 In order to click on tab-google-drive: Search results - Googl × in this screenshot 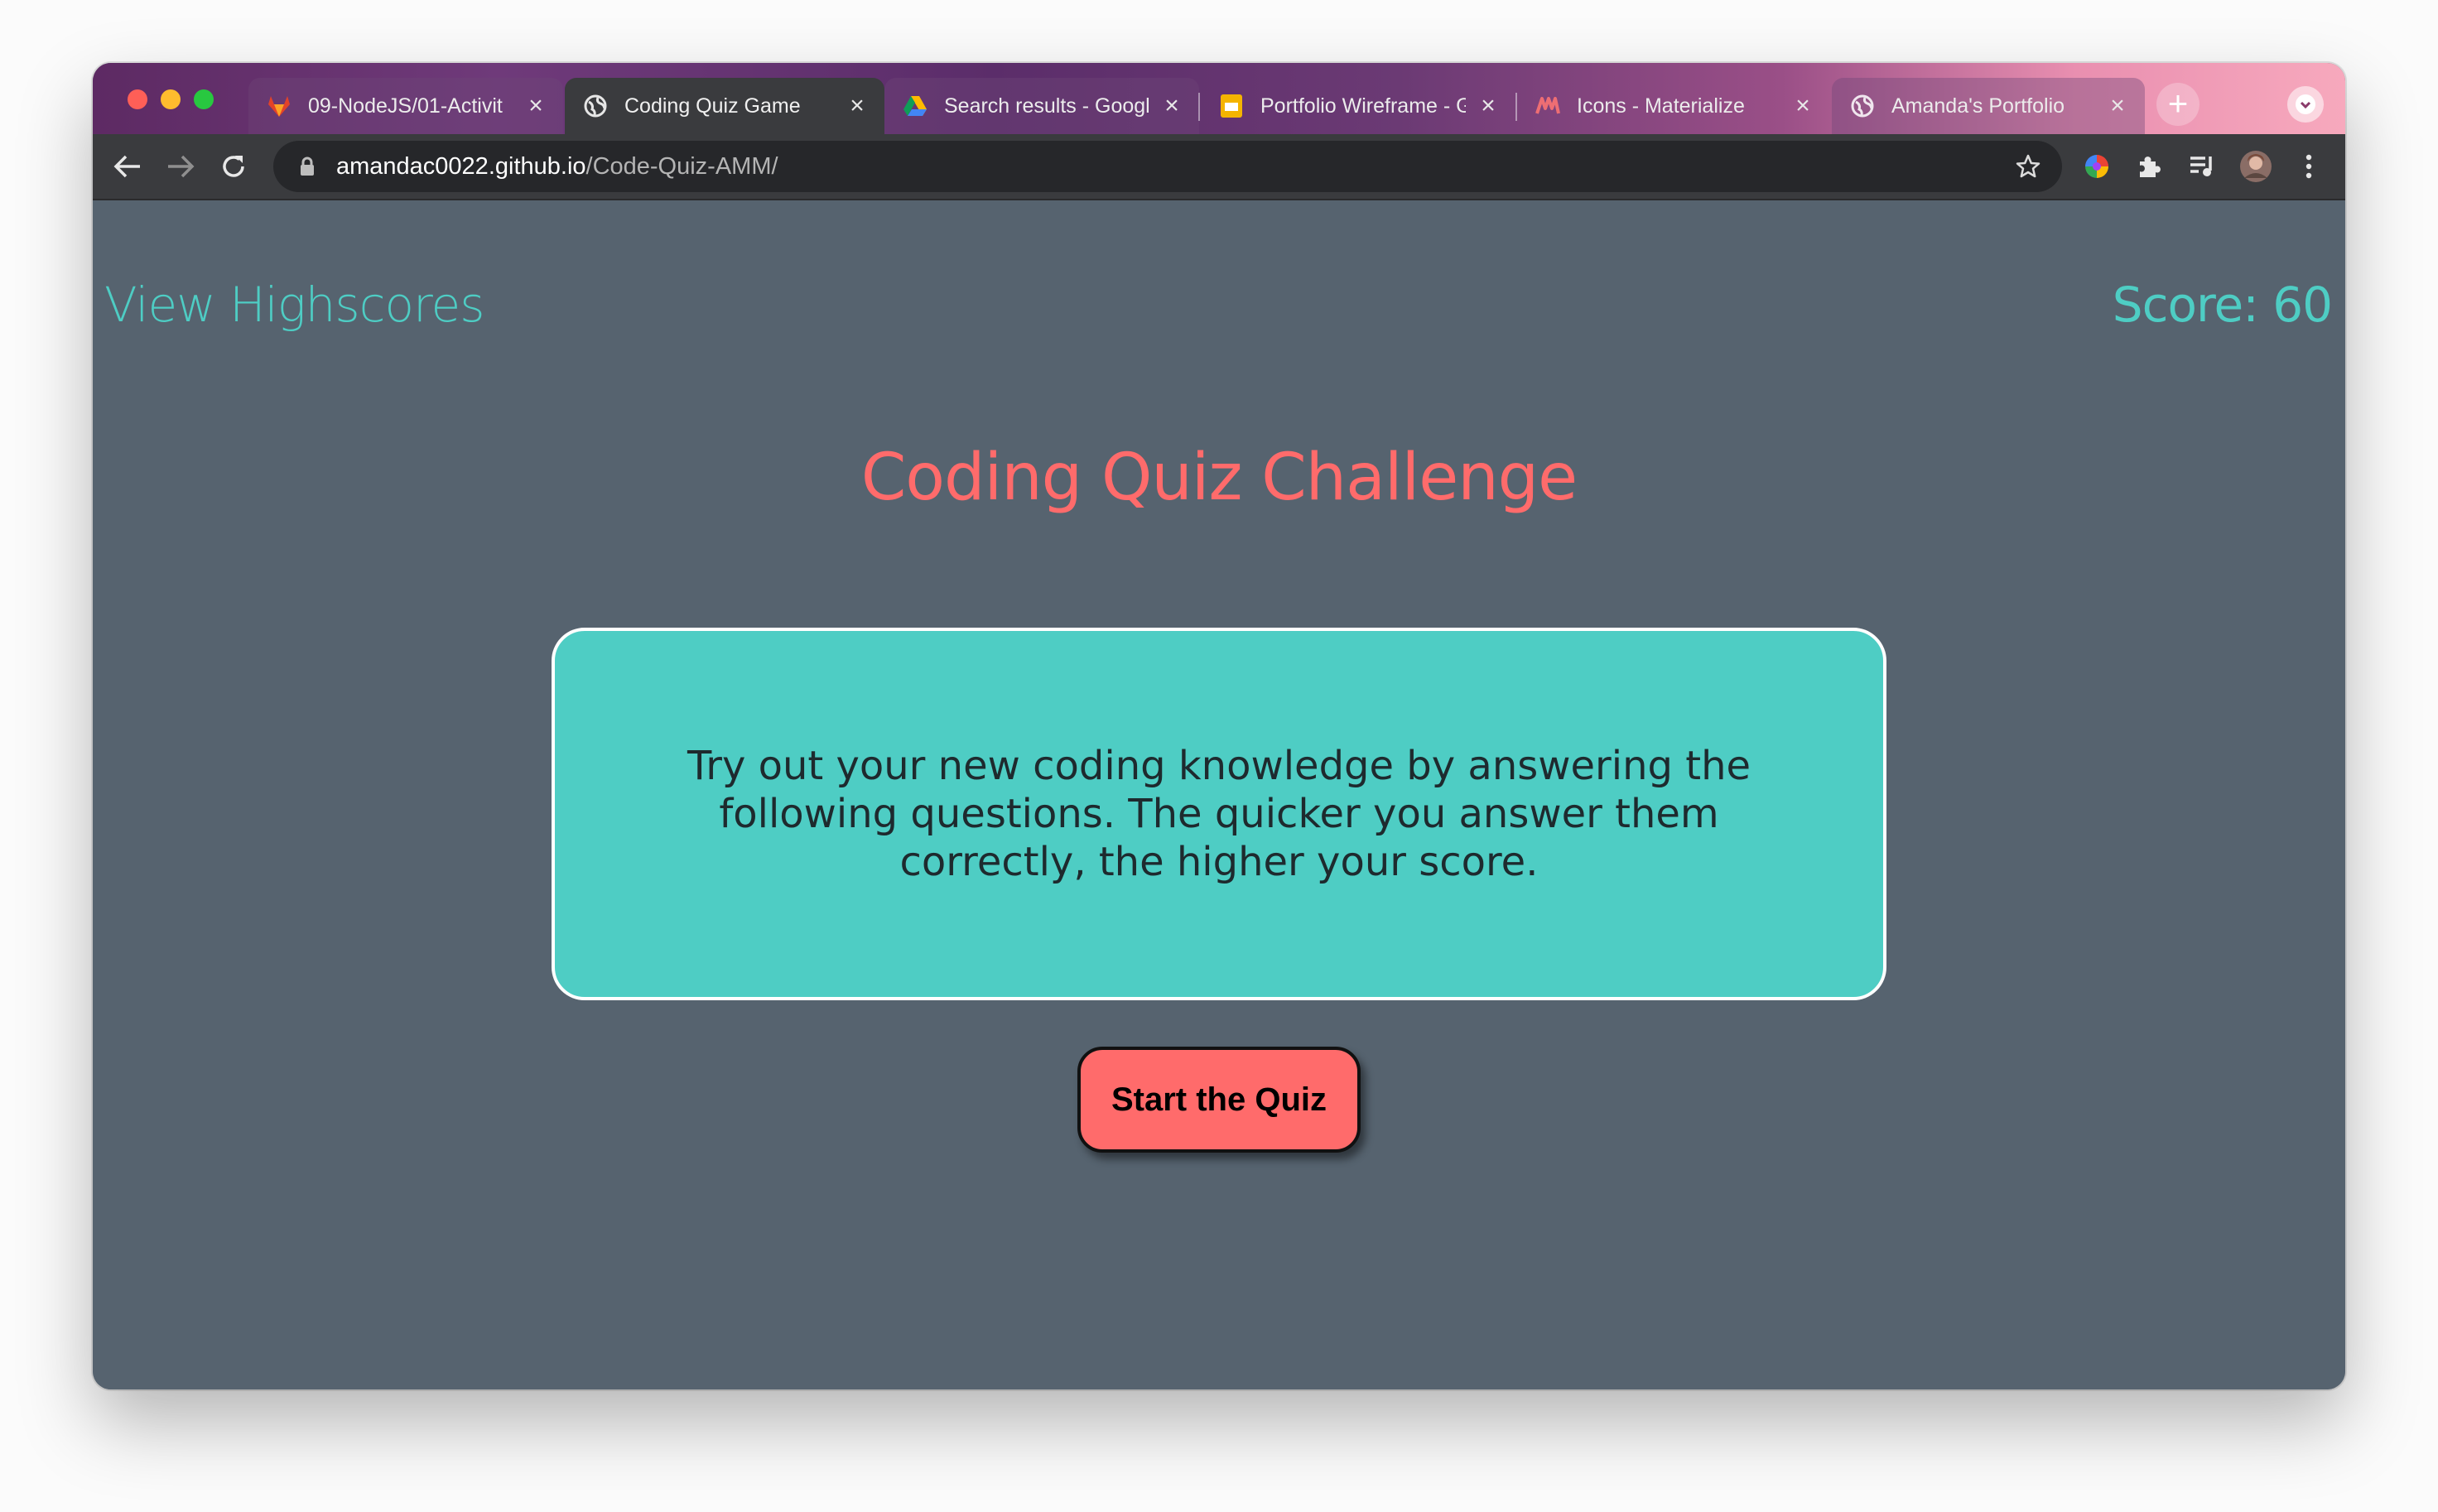, I will do `click(1041, 106)`.